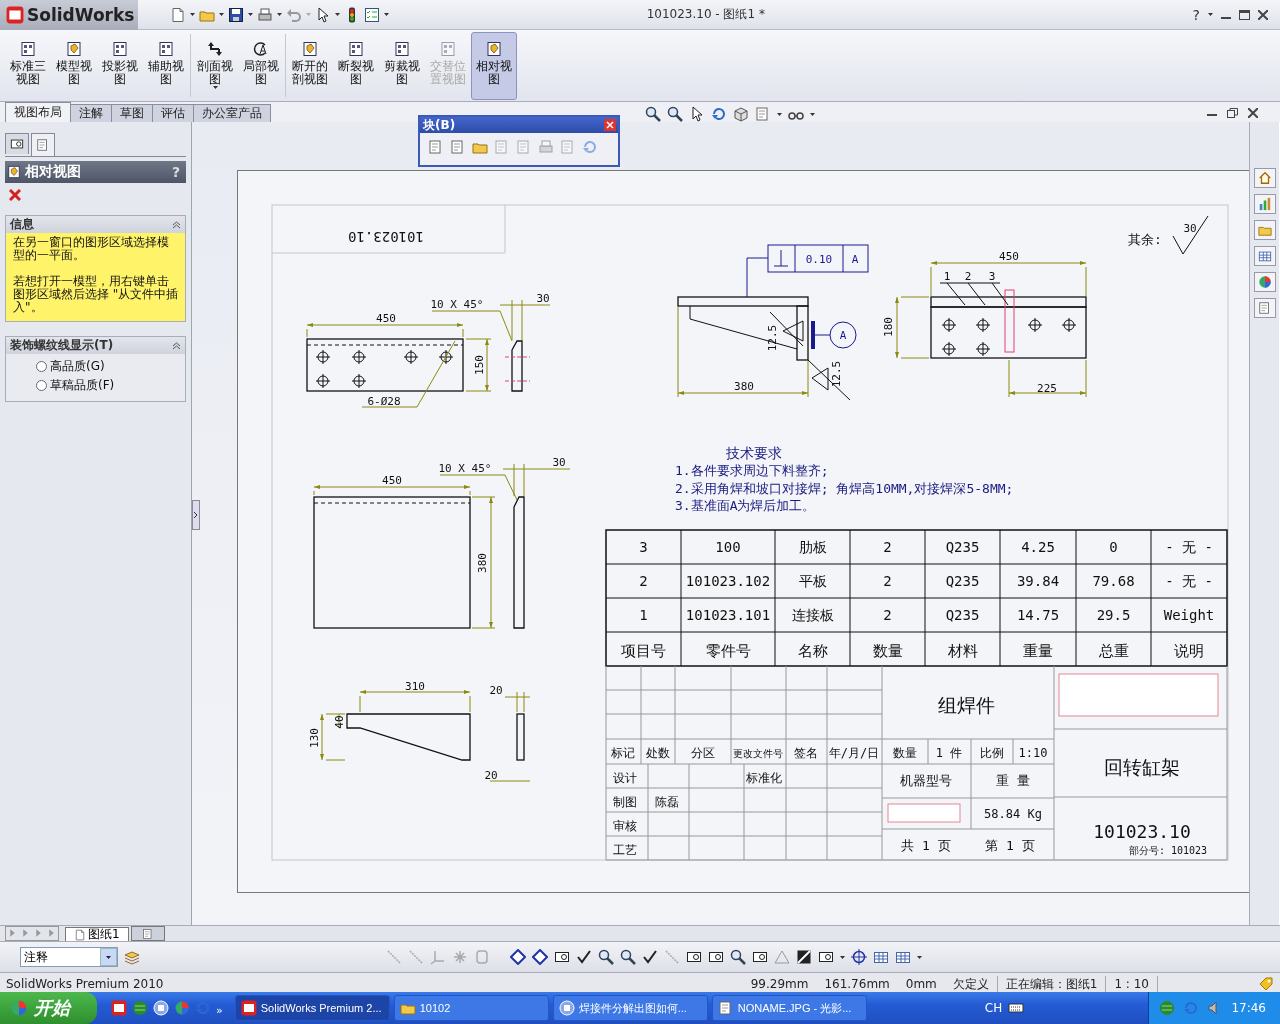 The width and height of the screenshot is (1280, 1024). What do you see at coordinates (265, 14) in the screenshot?
I see `printer-icon` at bounding box center [265, 14].